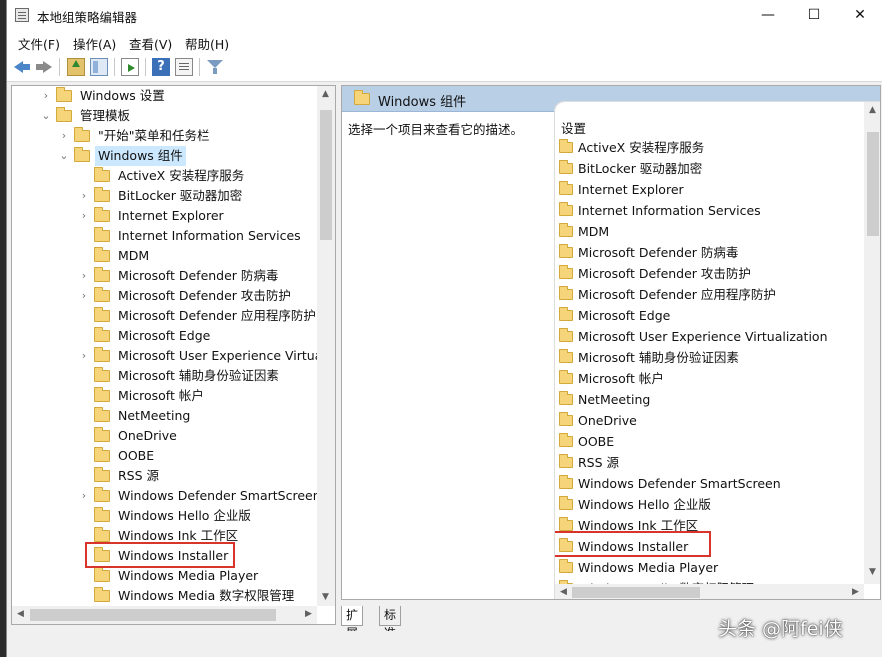 The image size is (882, 657). What do you see at coordinates (207, 43) in the screenshot?
I see `menu-help: 帮助(H)` at bounding box center [207, 43].